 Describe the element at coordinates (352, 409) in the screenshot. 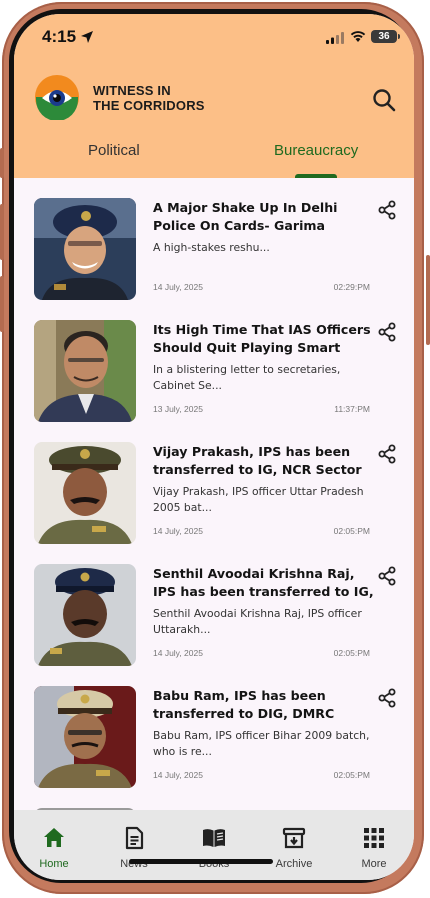

I see `article-time: 11:37:PM` at that location.